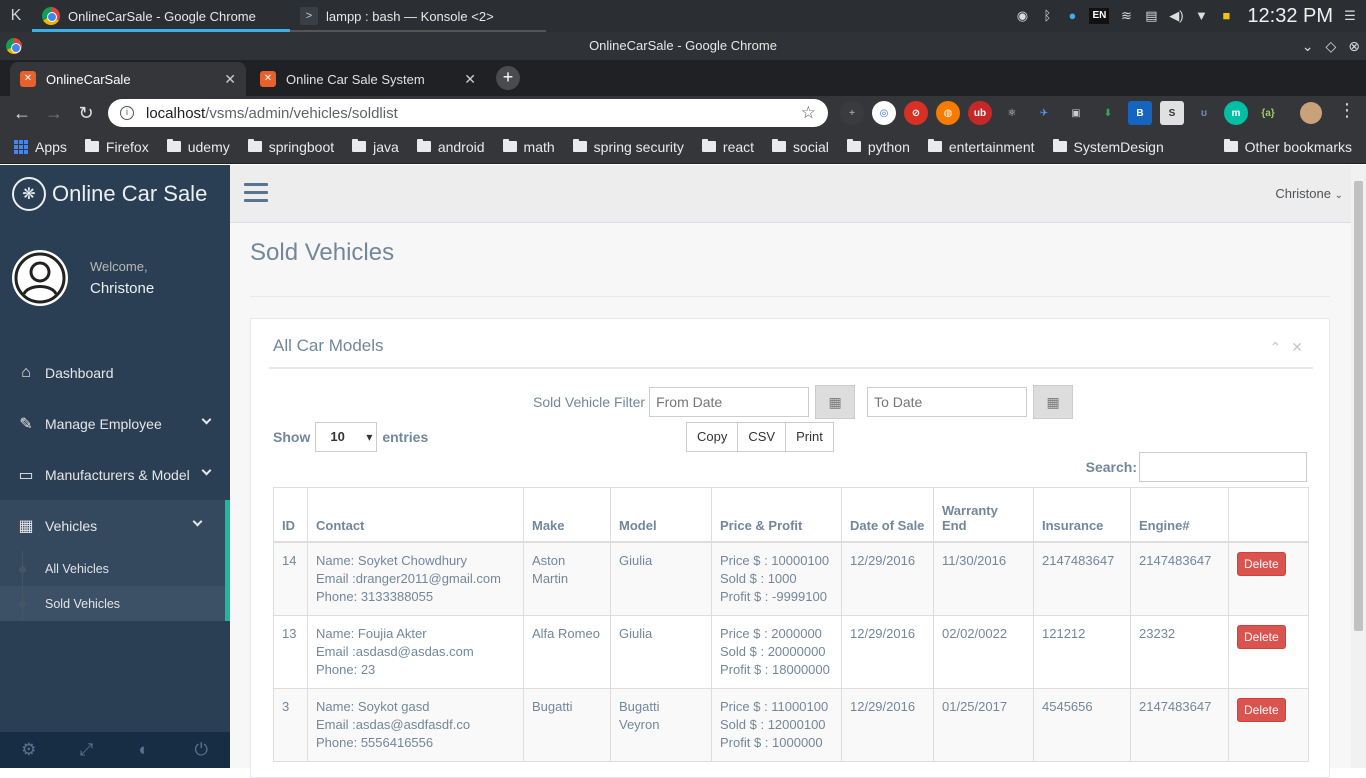  What do you see at coordinates (418, 16) in the screenshot?
I see `task-konsole: > lampp : bash — Konsole <2>` at bounding box center [418, 16].